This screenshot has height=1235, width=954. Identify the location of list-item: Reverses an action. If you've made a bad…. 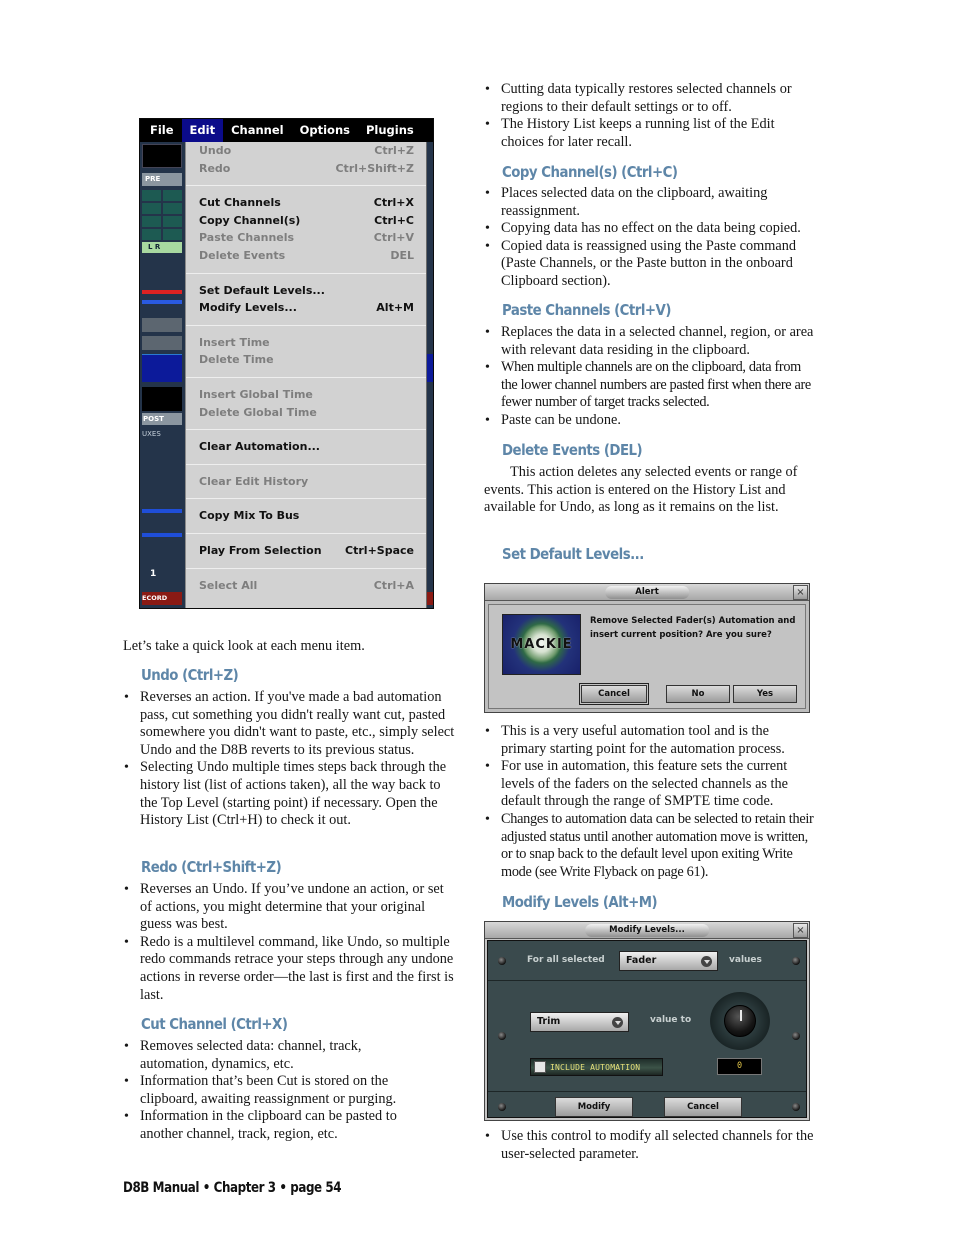
(289, 724).